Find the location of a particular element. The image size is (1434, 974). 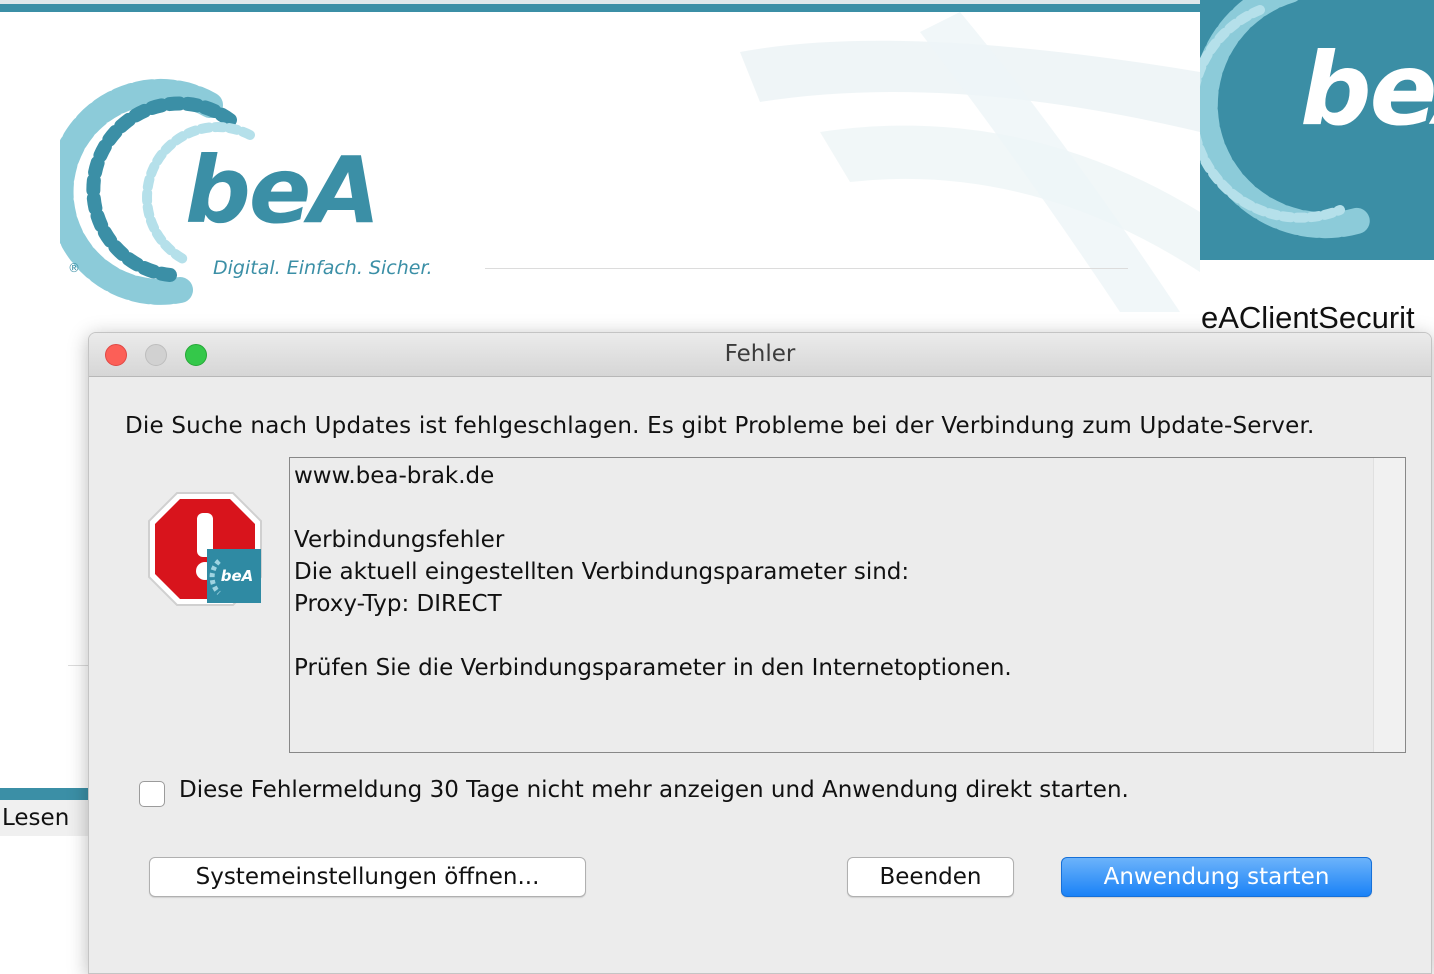

details-scrollbar is located at coordinates (1389, 605).